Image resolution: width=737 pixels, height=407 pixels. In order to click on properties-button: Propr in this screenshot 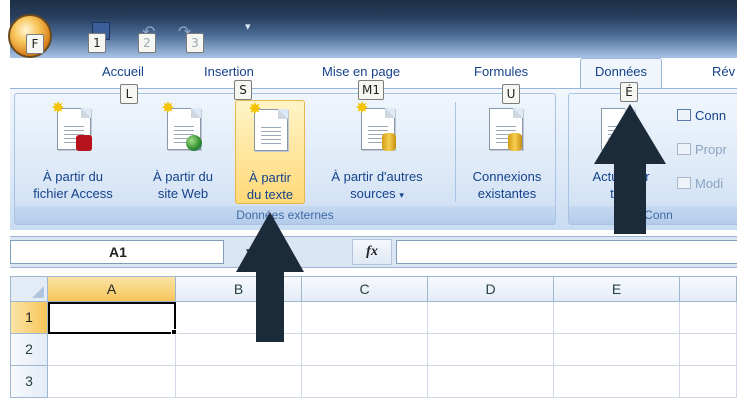, I will do `click(702, 149)`.